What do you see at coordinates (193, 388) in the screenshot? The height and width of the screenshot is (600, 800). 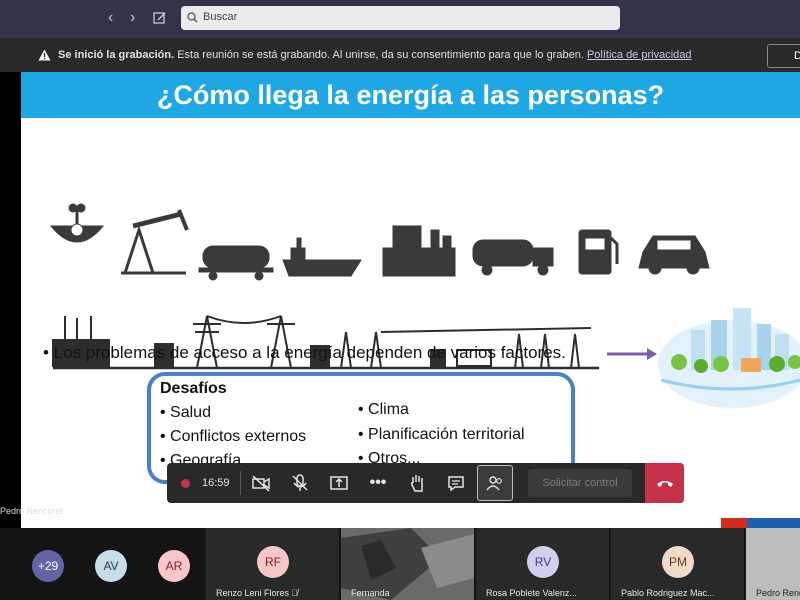 I see `challenges-title: Desafíos` at bounding box center [193, 388].